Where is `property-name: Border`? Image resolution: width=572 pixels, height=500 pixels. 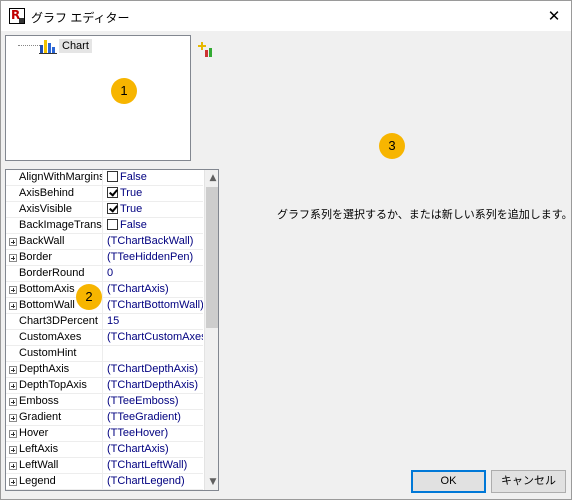
property-name: Border is located at coordinates (54, 258).